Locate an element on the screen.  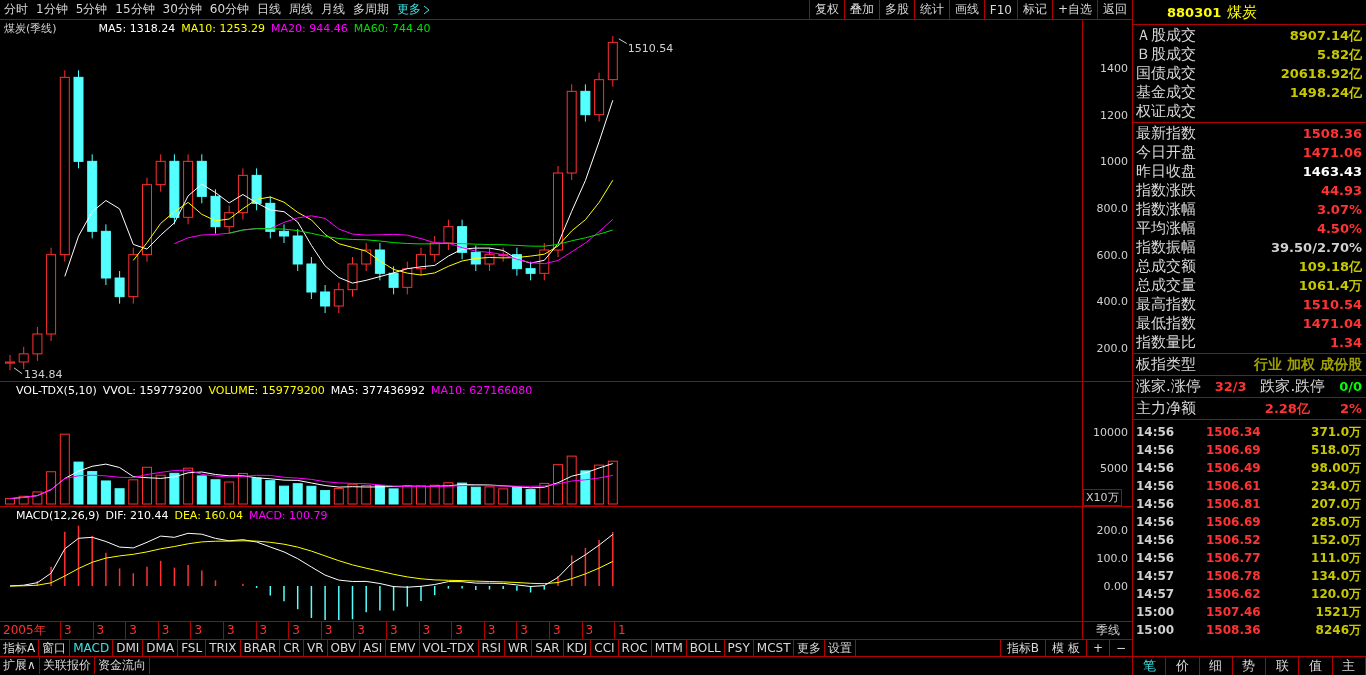
field-value: 8907.14亿 is located at coordinates (1325, 35).